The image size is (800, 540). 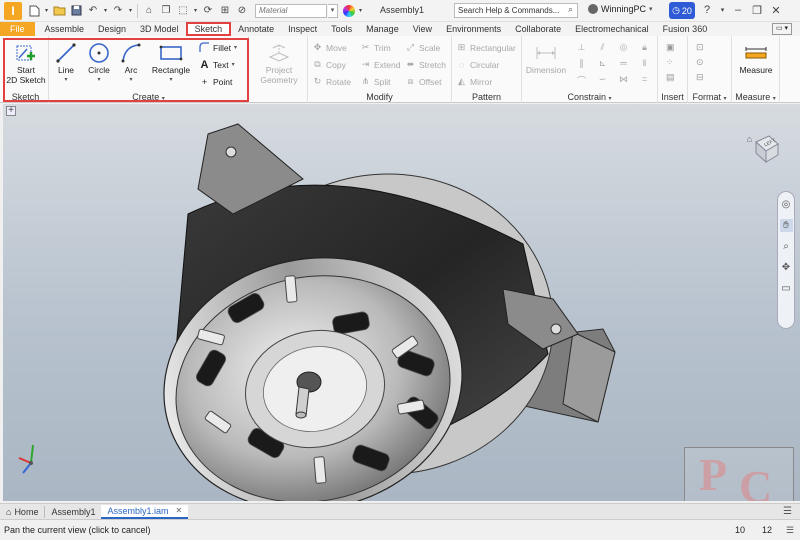 I want to click on tab-file: File, so click(x=17, y=29).